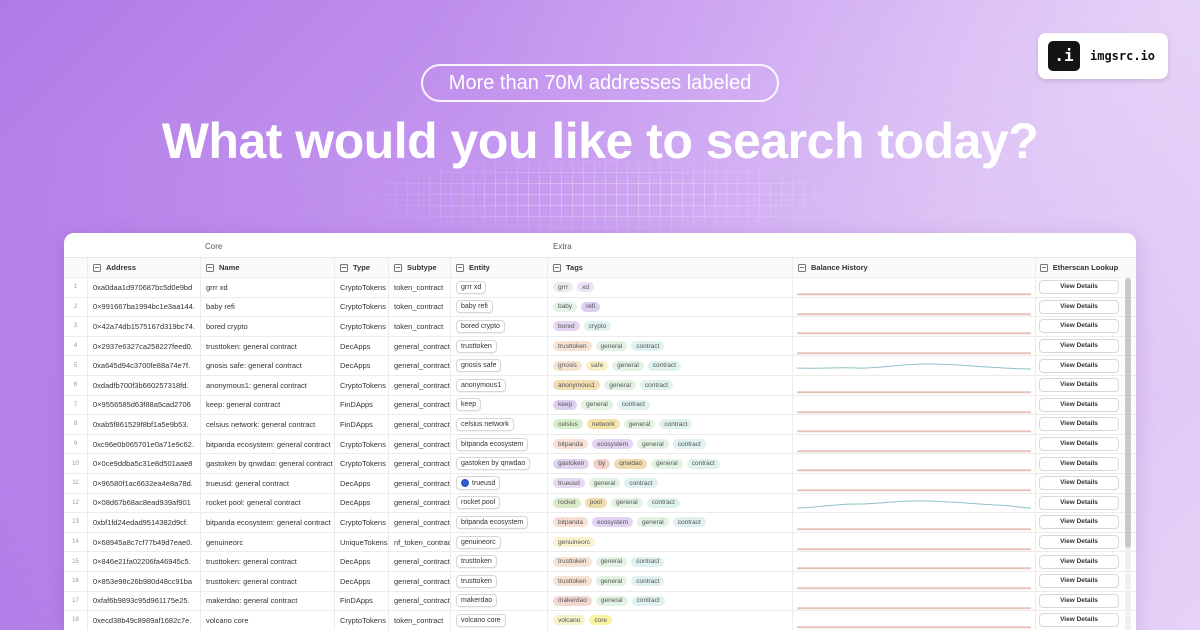 This screenshot has width=1200, height=630. Describe the element at coordinates (471, 287) in the screenshot. I see `entity-chip: grrr xd` at that location.